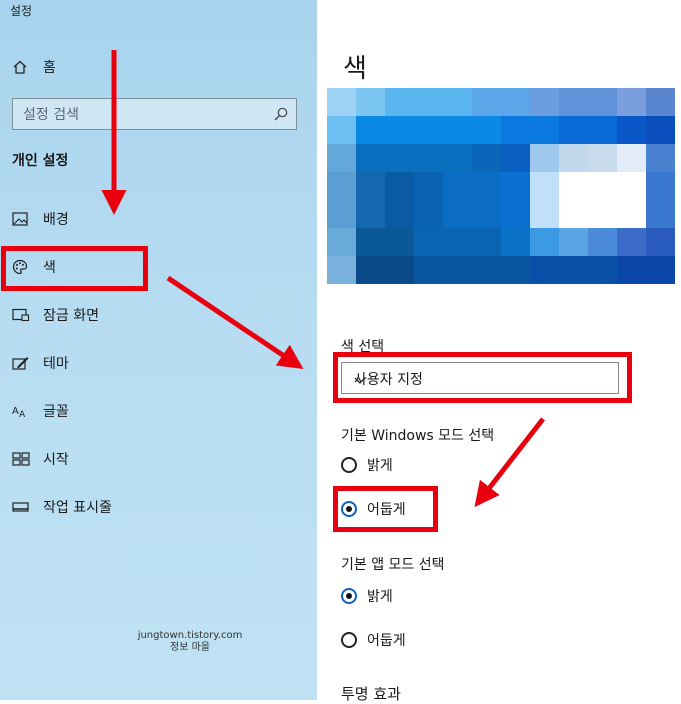 This screenshot has height=704, width=681. What do you see at coordinates (148, 115) in the screenshot?
I see `search-input` at bounding box center [148, 115].